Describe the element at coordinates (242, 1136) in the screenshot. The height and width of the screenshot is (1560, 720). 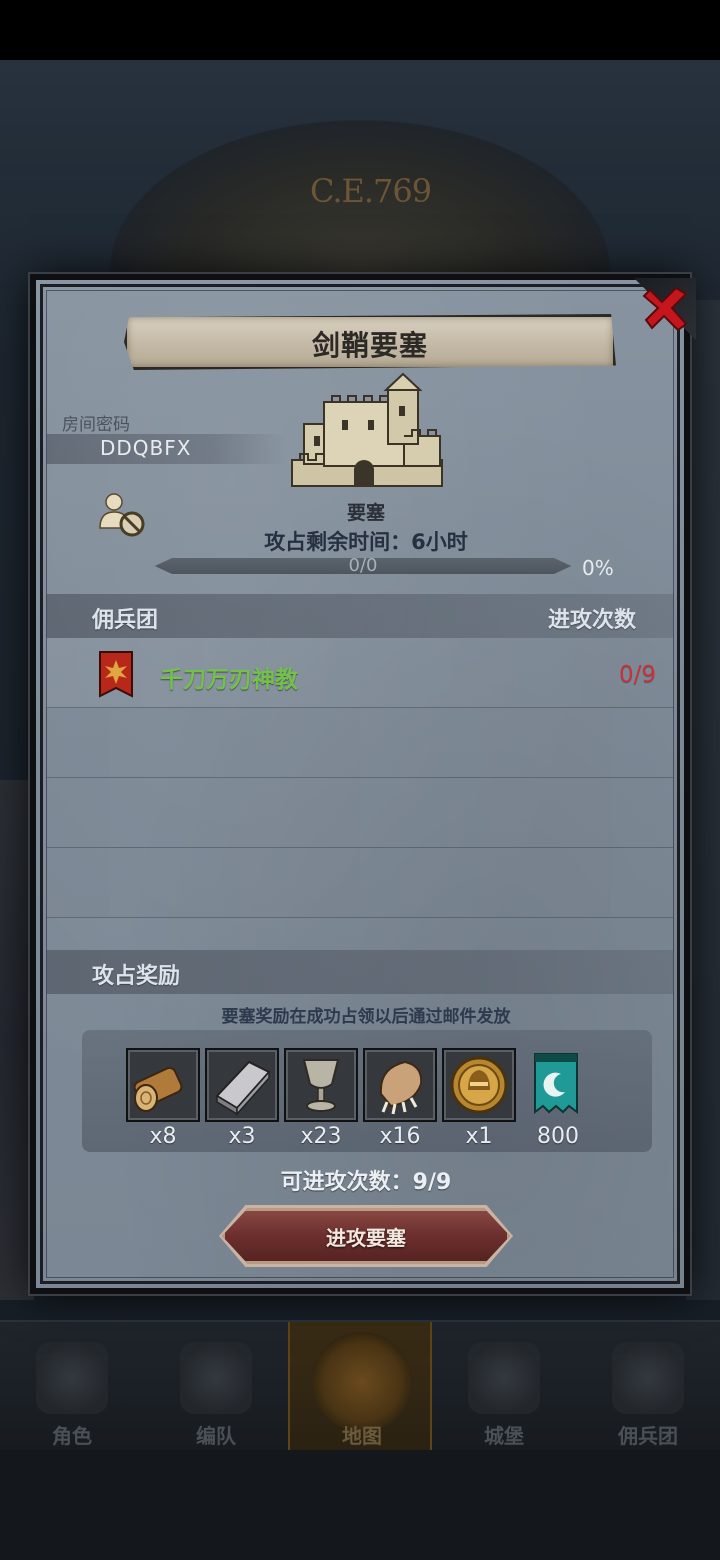
I see `reward-count: x3` at that location.